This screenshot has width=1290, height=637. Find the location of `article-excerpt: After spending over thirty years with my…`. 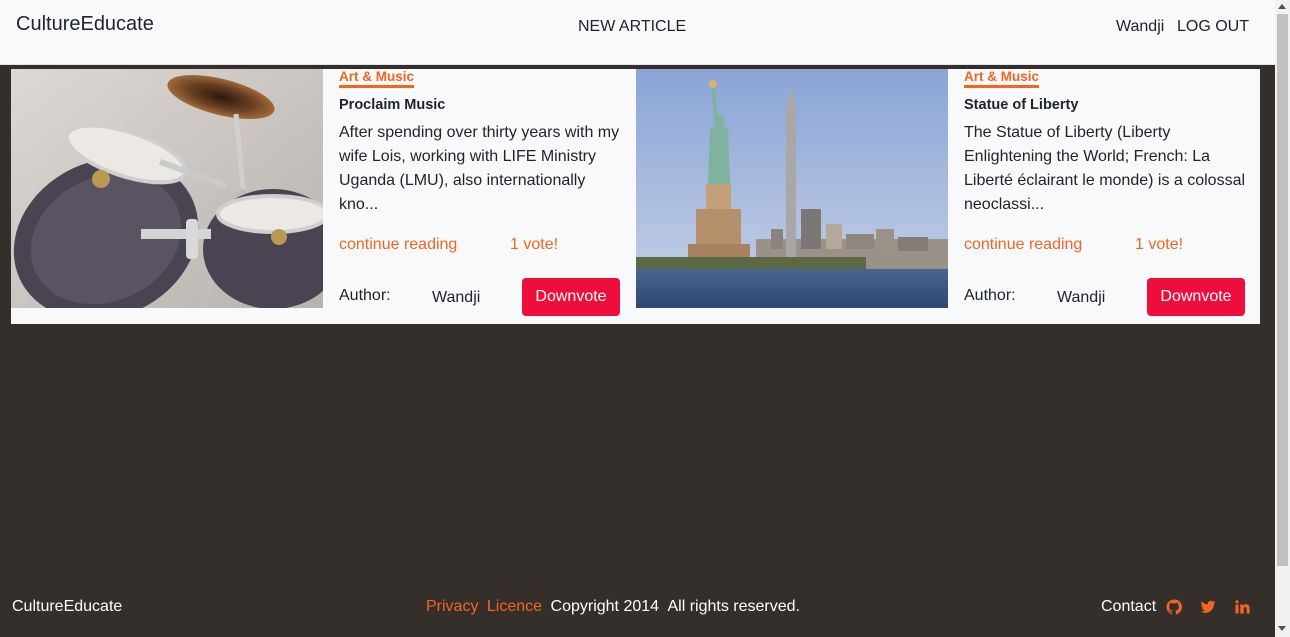

article-excerpt: After spending over thirty years with my… is located at coordinates (479, 168).